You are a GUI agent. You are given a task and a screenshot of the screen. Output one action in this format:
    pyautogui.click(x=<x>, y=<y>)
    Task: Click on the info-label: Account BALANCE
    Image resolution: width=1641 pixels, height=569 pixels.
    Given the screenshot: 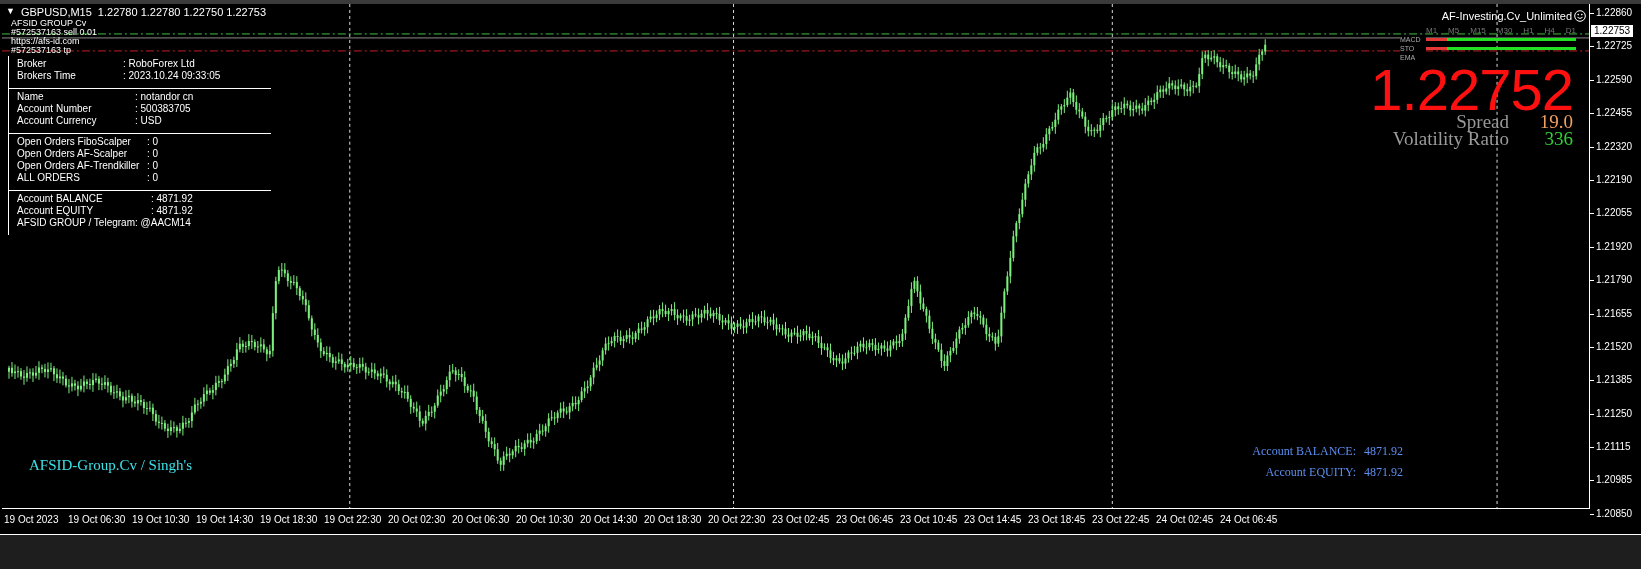 What is the action you would take?
    pyautogui.click(x=60, y=199)
    